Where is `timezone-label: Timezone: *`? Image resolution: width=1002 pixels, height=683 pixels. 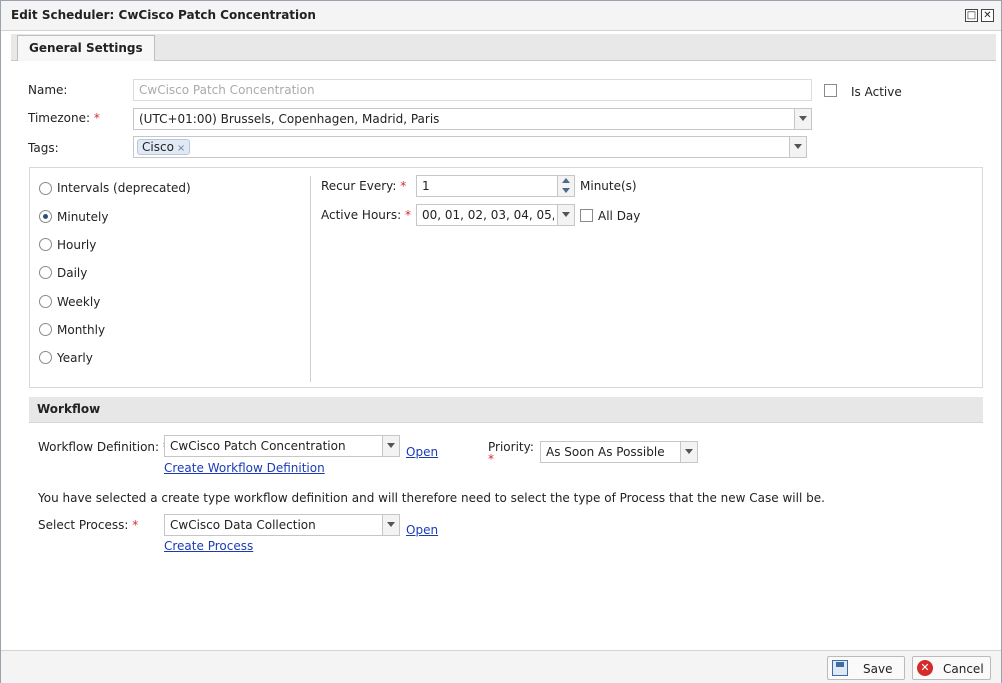 timezone-label: Timezone: * is located at coordinates (64, 118).